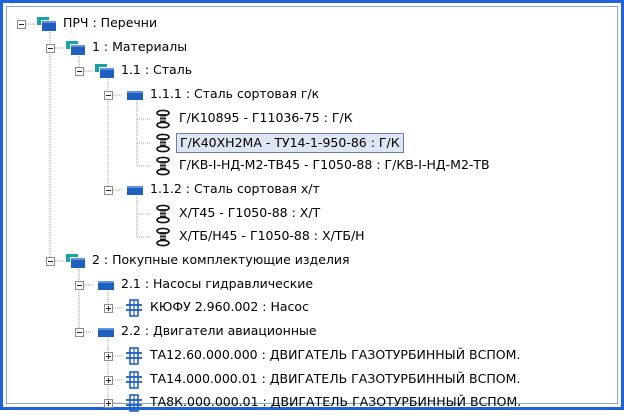  Describe the element at coordinates (217, 284) in the screenshot. I see `tree-node-label: 2.1 : Насосы гидравлические` at that location.